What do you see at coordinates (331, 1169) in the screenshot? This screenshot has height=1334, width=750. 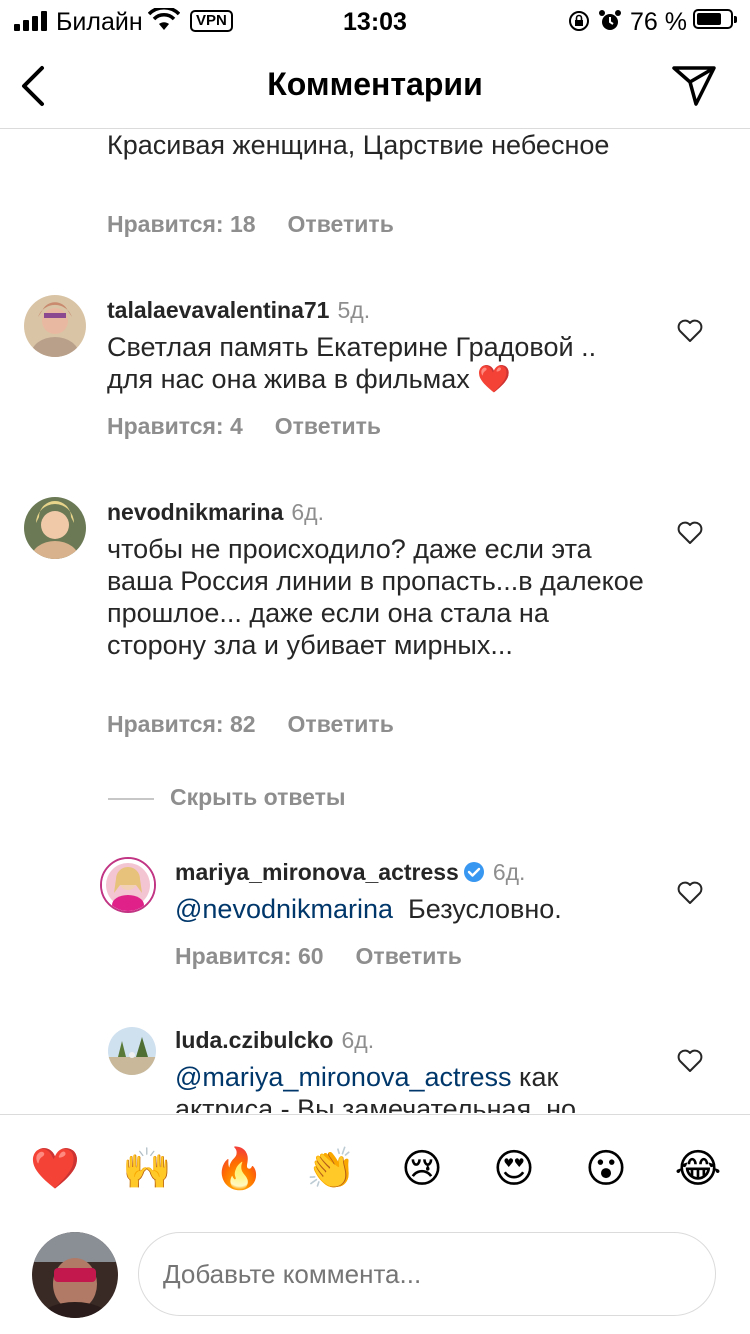 I see `emoji-clap-button: 👏` at bounding box center [331, 1169].